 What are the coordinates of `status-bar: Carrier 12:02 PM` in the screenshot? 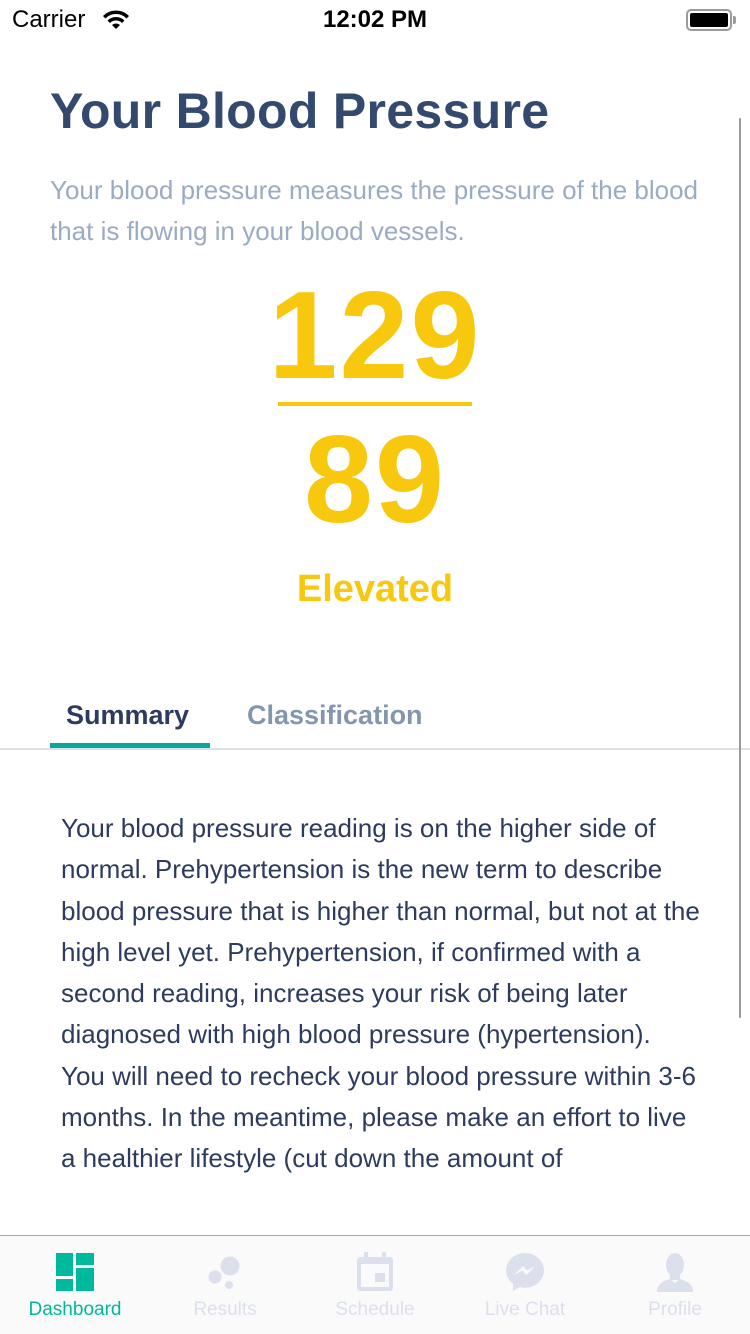 It's located at (375, 20).